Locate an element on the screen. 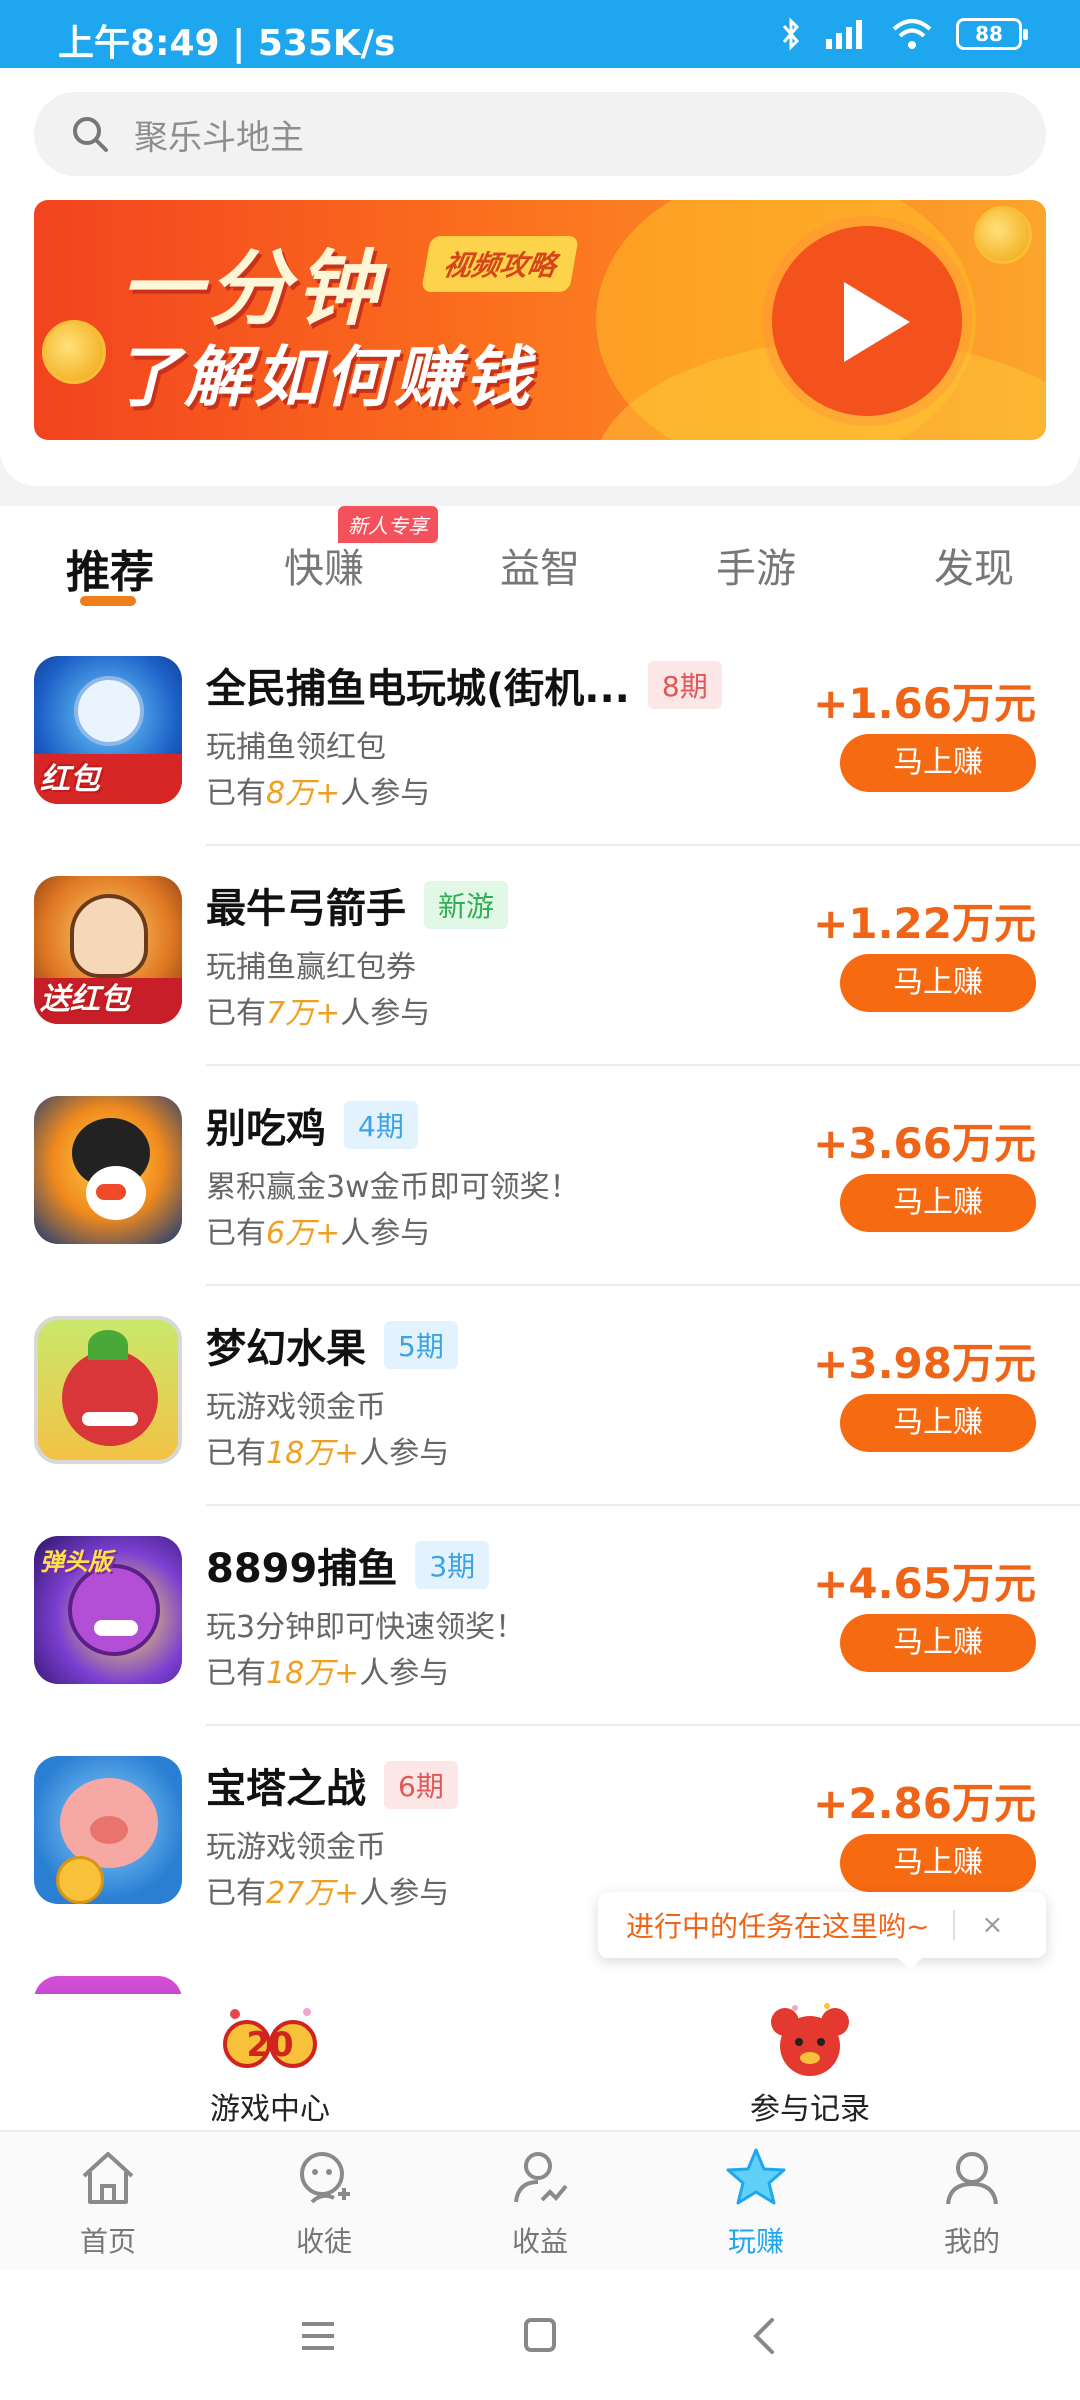  close-icon: × is located at coordinates (992, 1925).